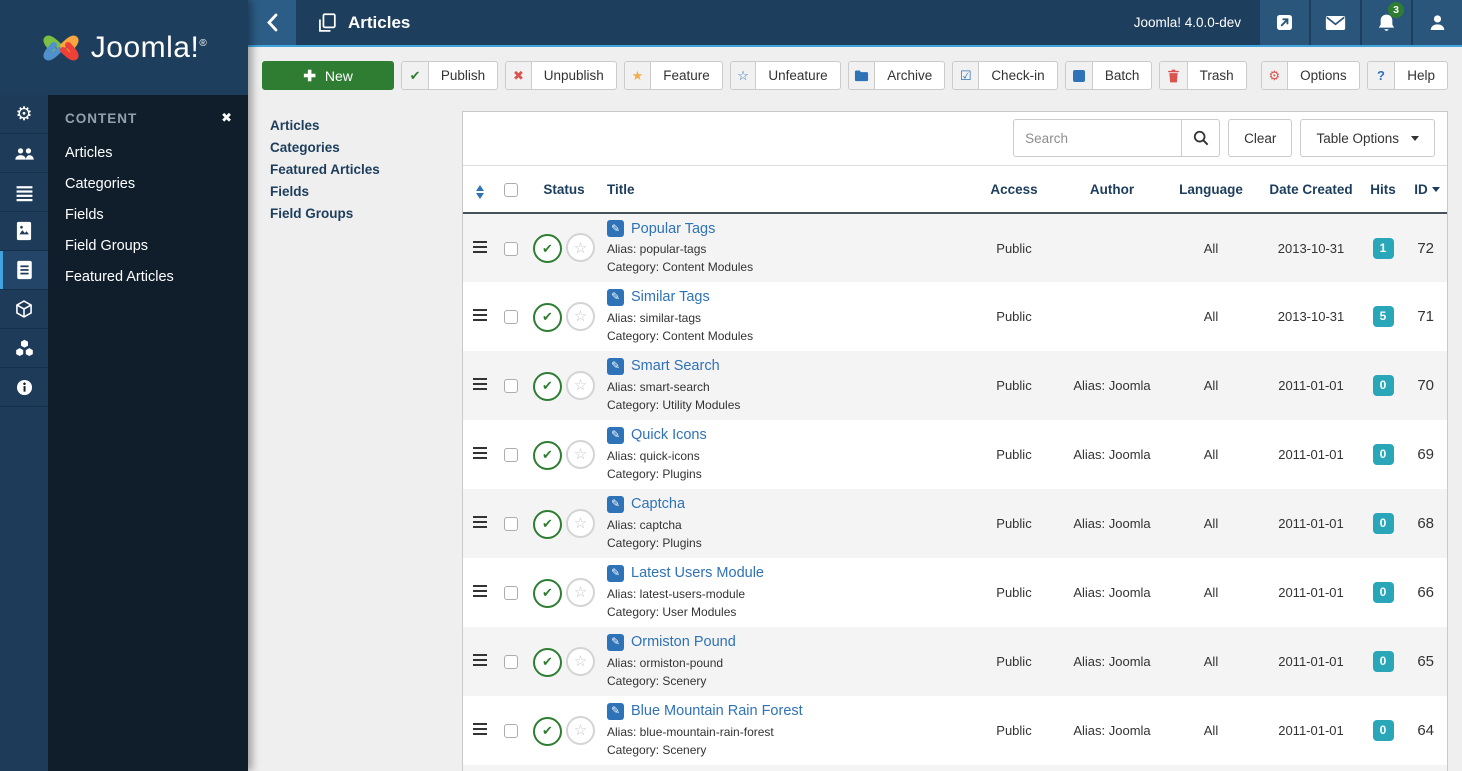  What do you see at coordinates (24, 192) in the screenshot?
I see `menus-list-icon` at bounding box center [24, 192].